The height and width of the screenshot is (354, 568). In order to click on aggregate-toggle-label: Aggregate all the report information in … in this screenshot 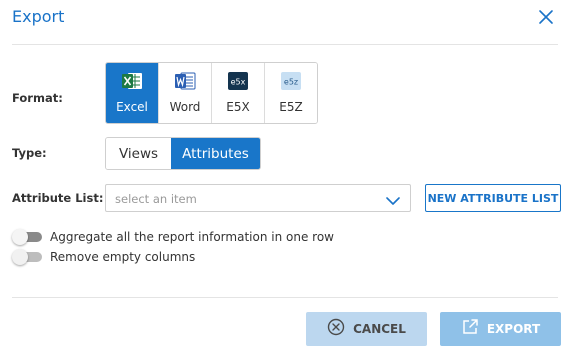, I will do `click(192, 237)`.